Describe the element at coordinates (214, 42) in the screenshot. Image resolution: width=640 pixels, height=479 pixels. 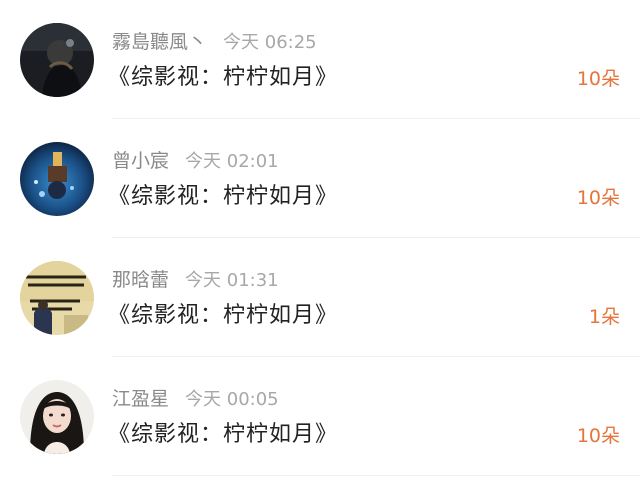
I see `item-meta: 霧島聽風丶 今天 06:25` at that location.